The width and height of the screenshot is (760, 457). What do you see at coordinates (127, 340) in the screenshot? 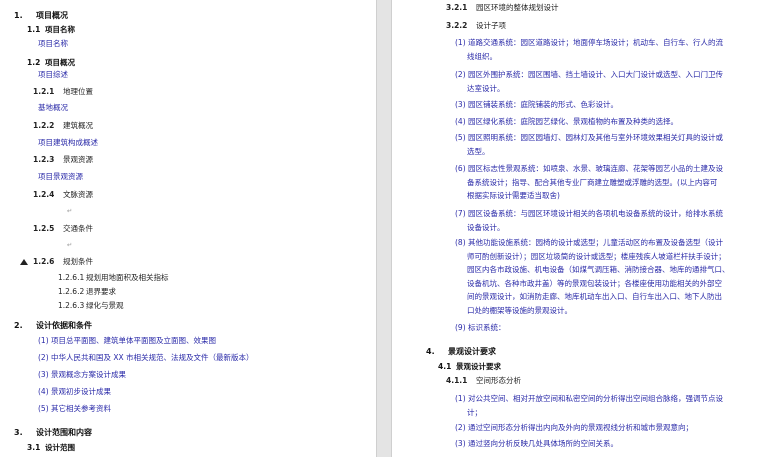
I see `list-item: (1) 项目总平面图、建筑单体平面图及立面图、效果图` at bounding box center [127, 340].